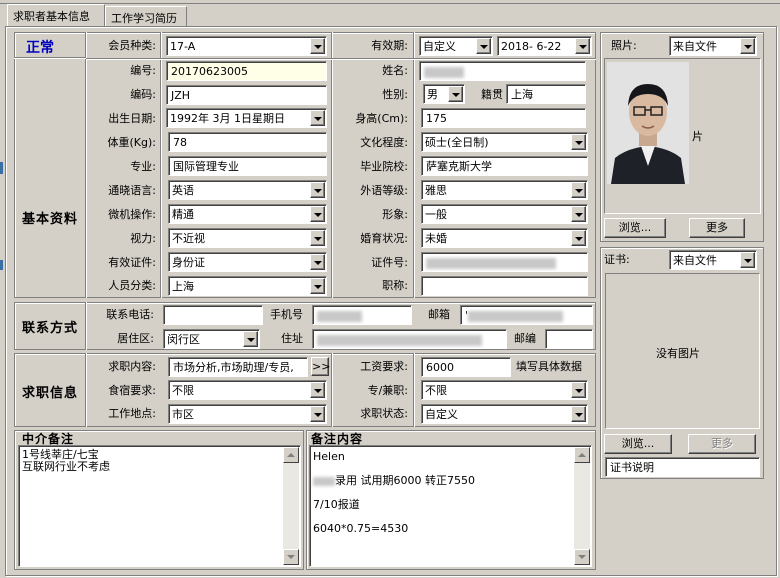 The width and height of the screenshot is (780, 578). I want to click on id-number-field, so click(504, 262).